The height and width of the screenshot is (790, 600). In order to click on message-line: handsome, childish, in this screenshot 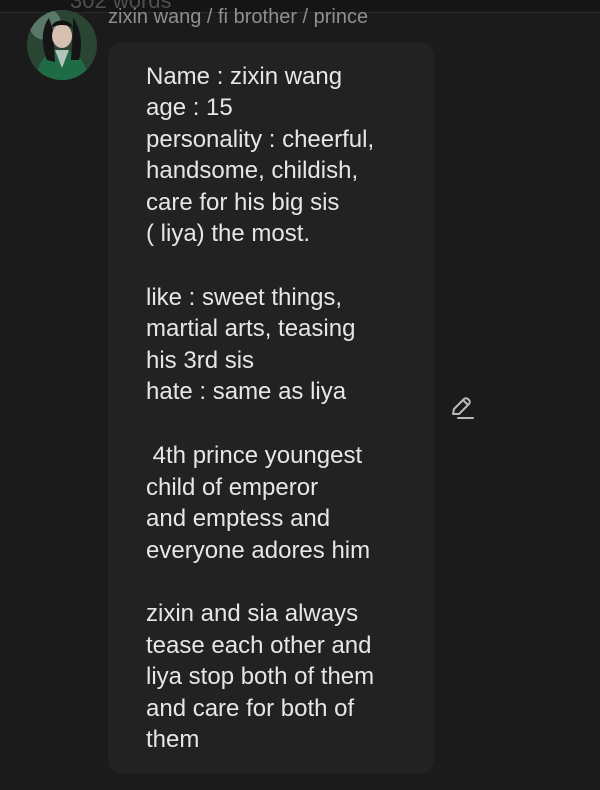, I will do `click(252, 170)`.